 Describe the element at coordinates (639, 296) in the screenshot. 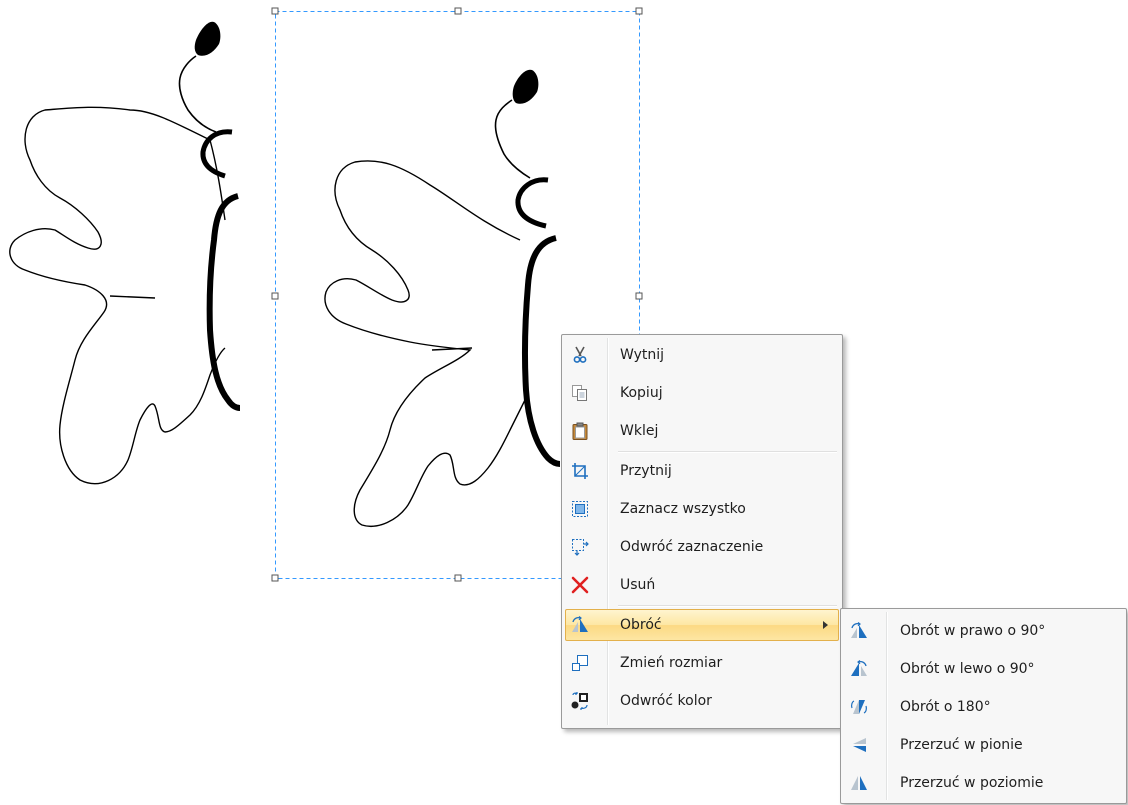

I see `selection-handle-right` at that location.